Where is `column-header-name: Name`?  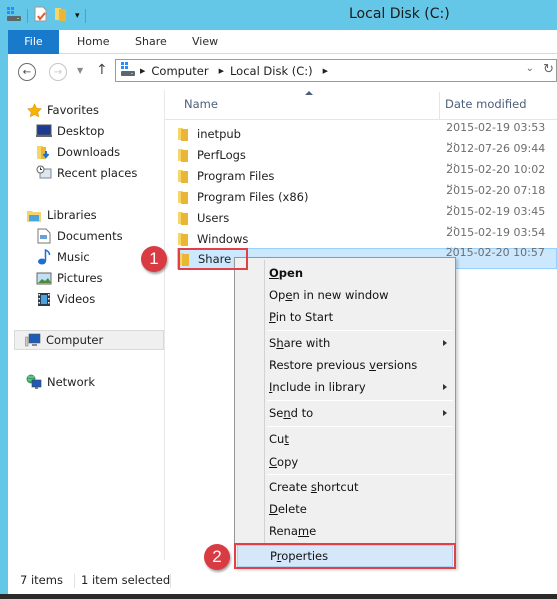
column-header-name: Name is located at coordinates (201, 104).